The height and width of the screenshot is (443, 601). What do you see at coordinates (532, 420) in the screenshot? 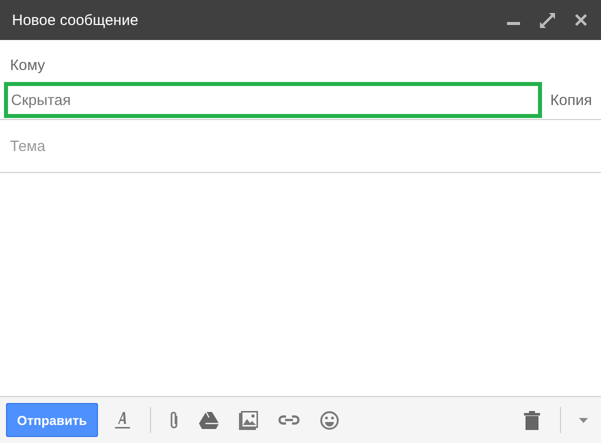
I see `trash-icon` at bounding box center [532, 420].